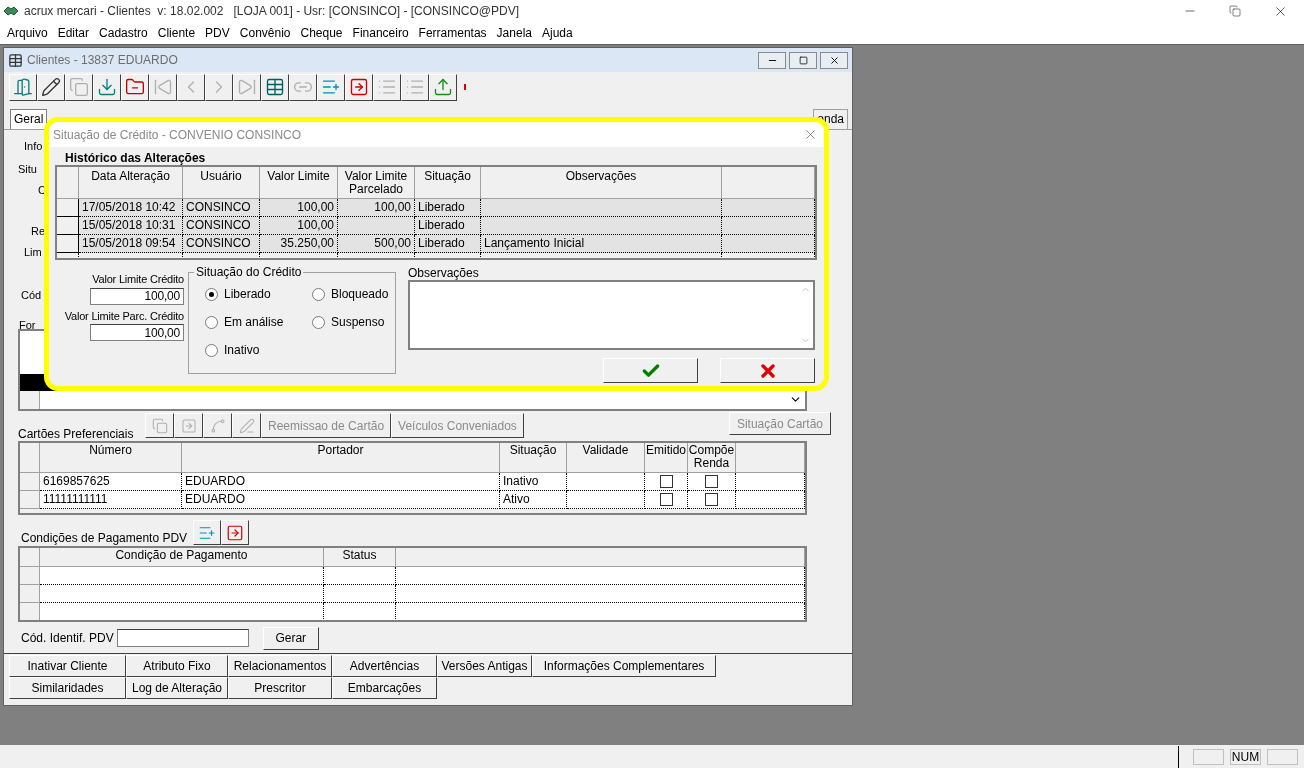 This screenshot has width=1304, height=768. Describe the element at coordinates (254, 322) in the screenshot. I see `radio-label: Em análise` at that location.